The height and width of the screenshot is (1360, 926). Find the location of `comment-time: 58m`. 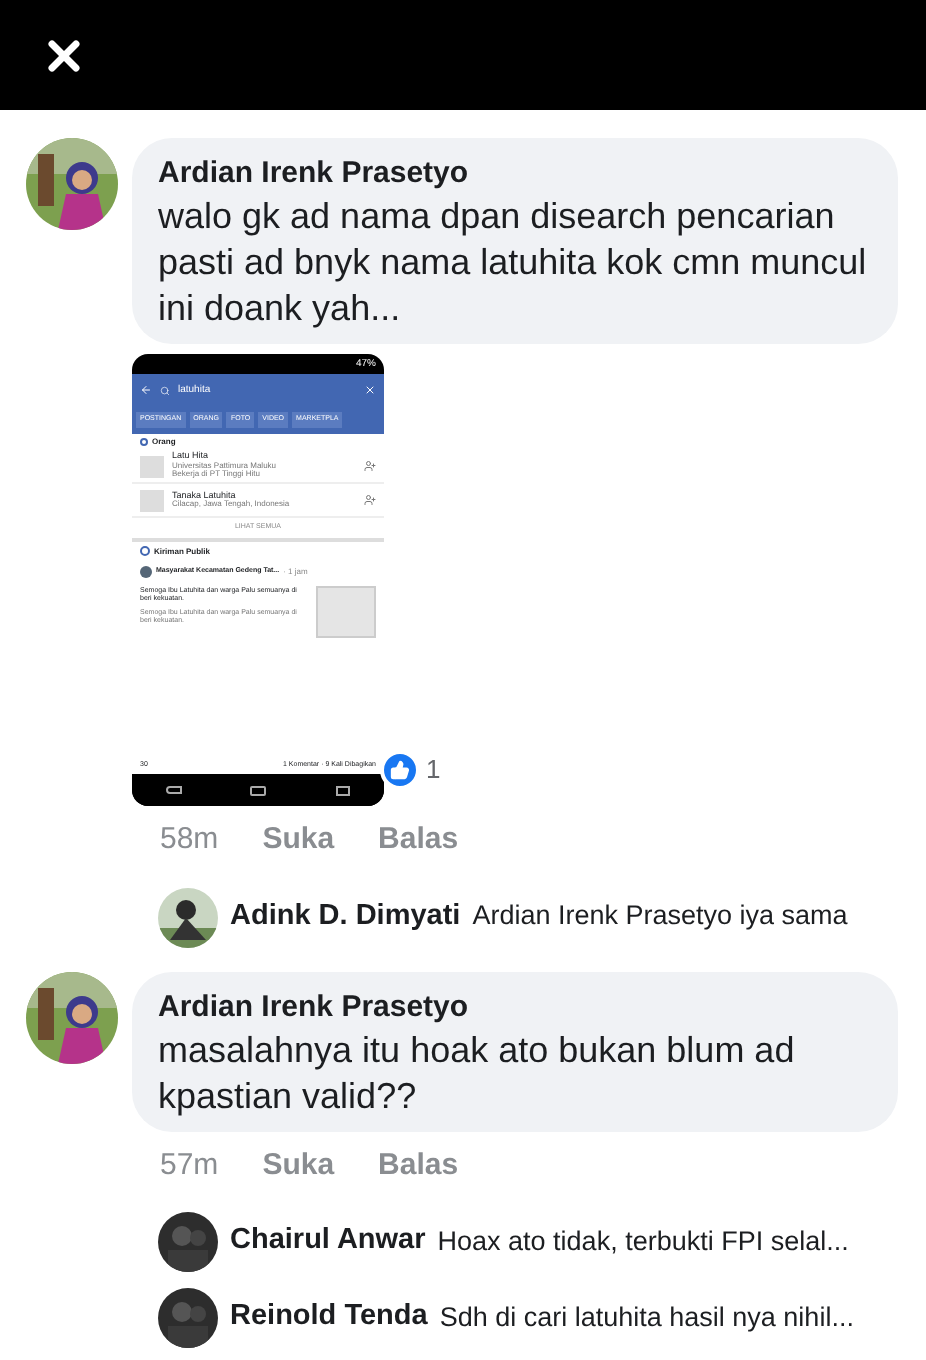

comment-time: 58m is located at coordinates (189, 840).